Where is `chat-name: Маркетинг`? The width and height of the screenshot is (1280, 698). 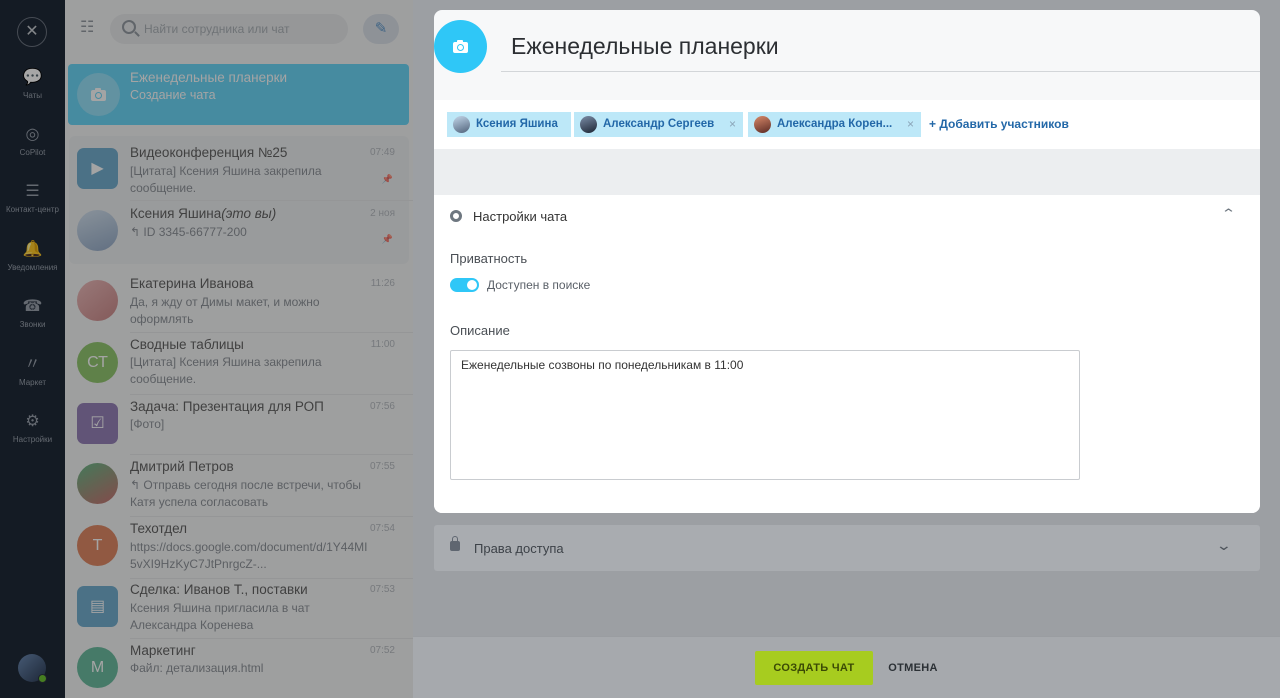 chat-name: Маркетинг is located at coordinates (163, 650).